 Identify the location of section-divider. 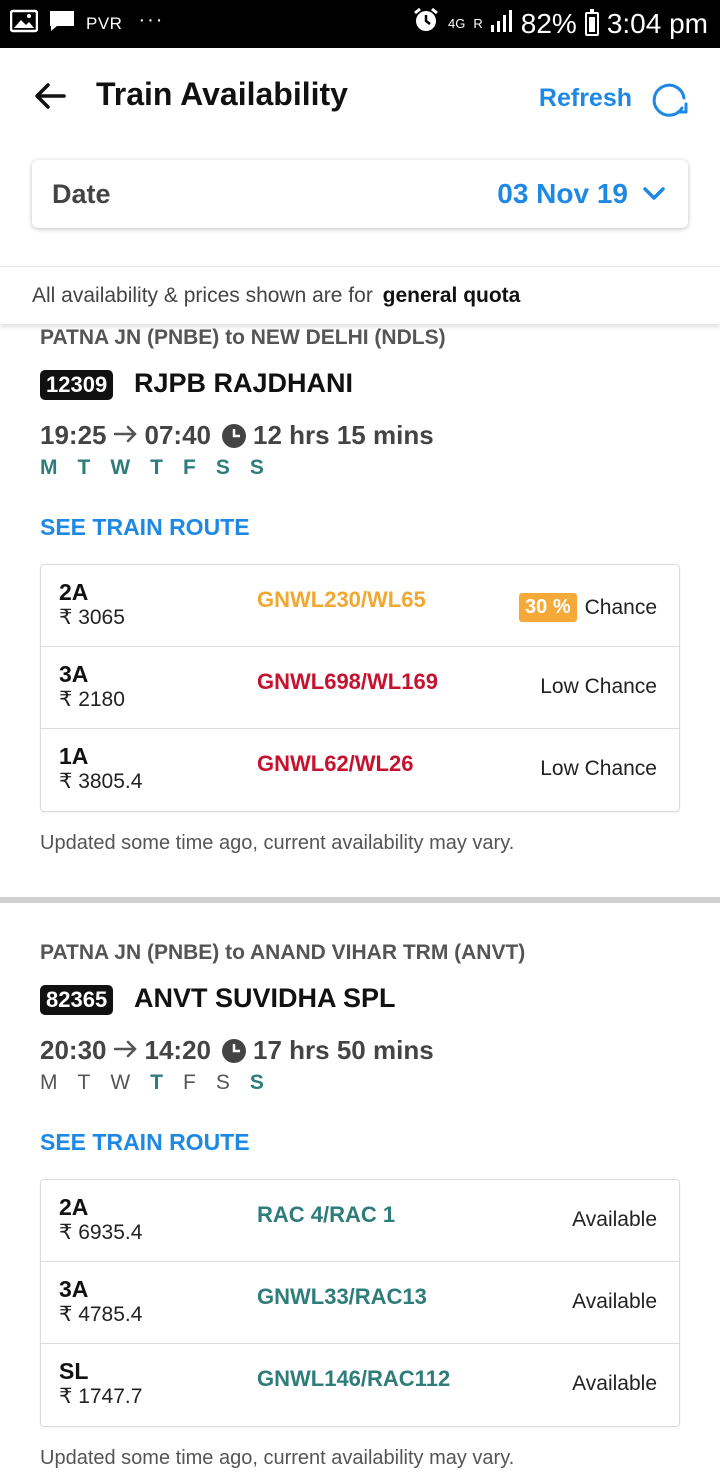
(360, 900).